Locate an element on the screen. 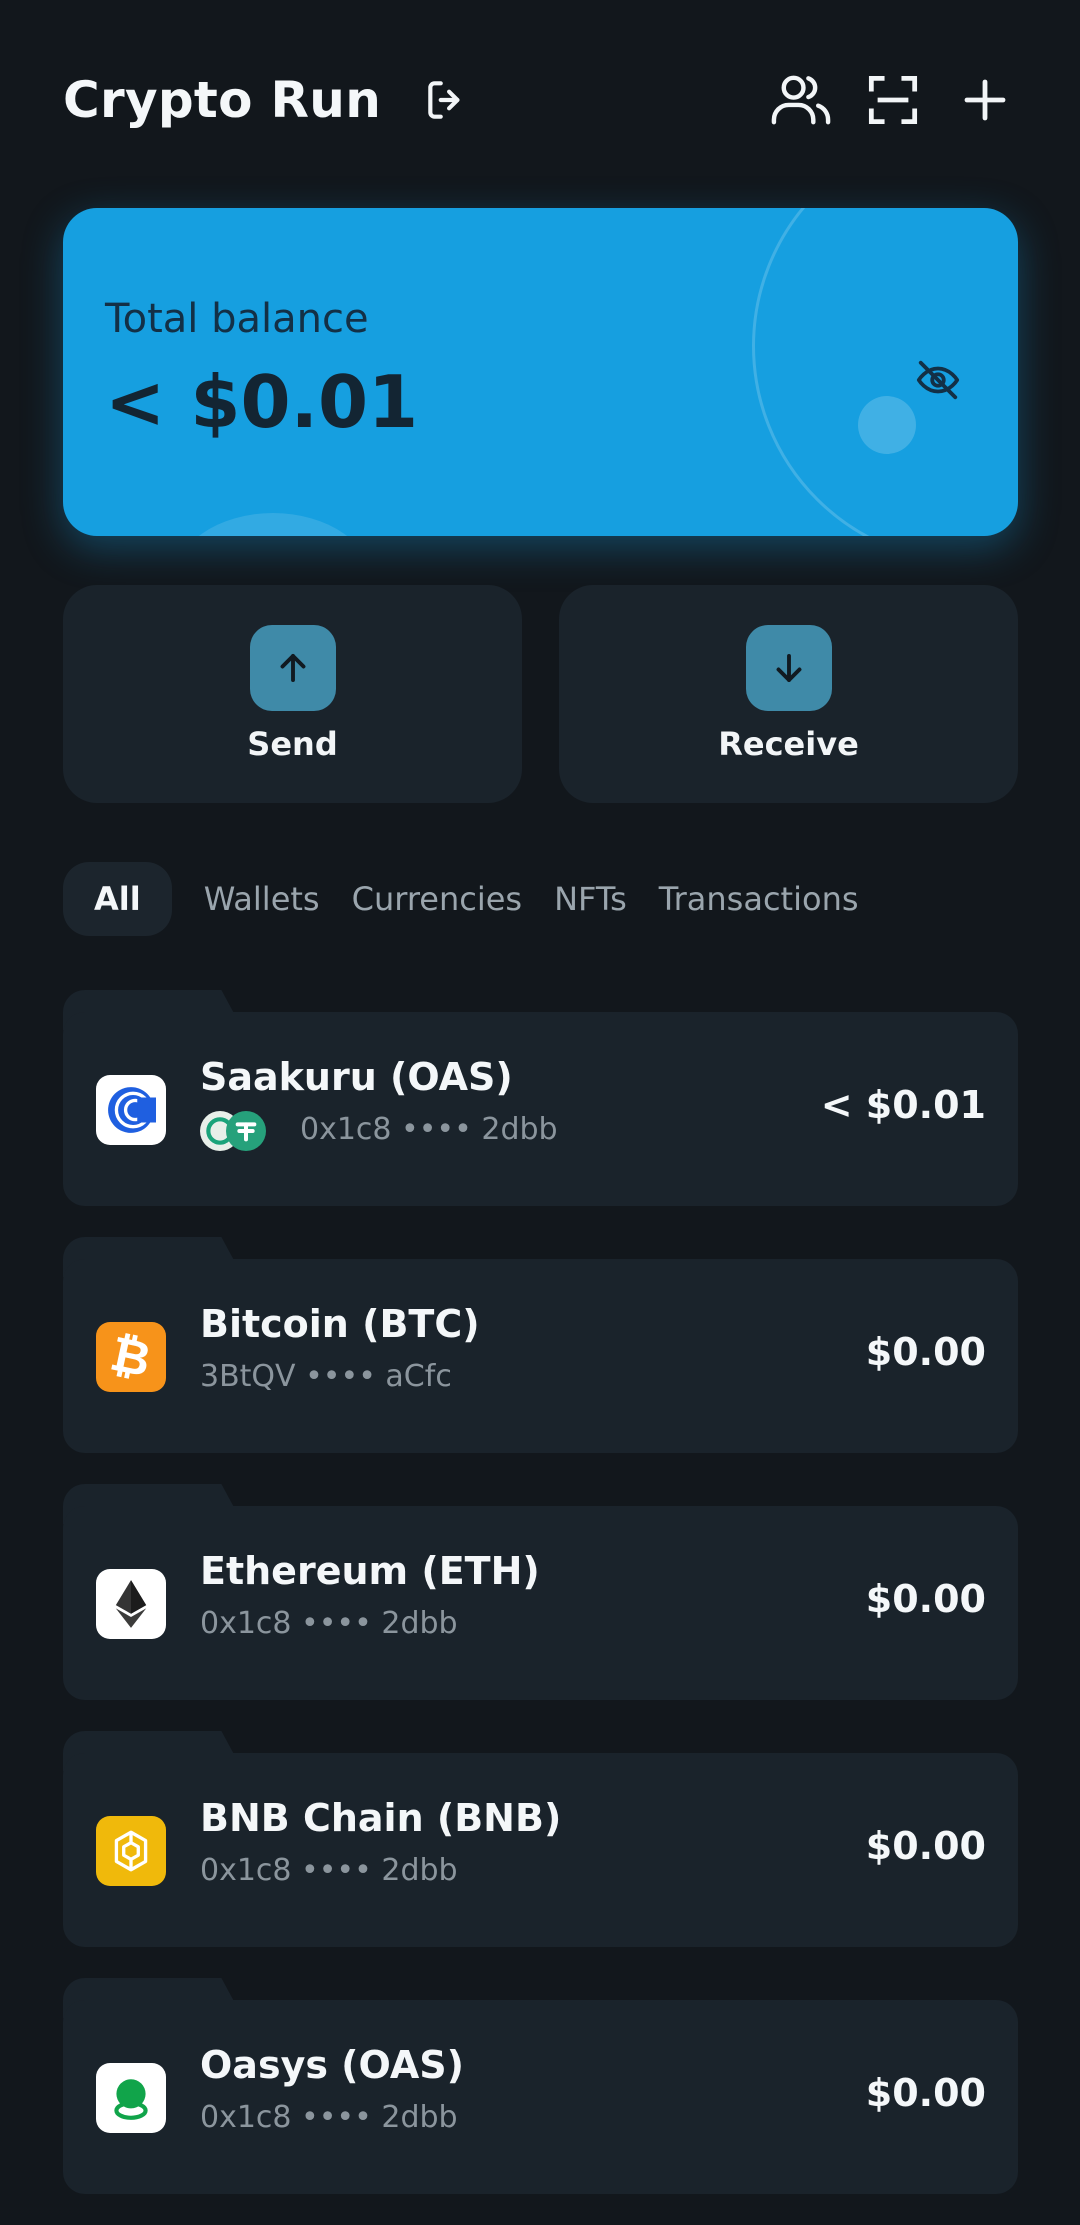 Image resolution: width=1080 pixels, height=2225 pixels. asset-name: Bitcoin (BTC) is located at coordinates (340, 1324).